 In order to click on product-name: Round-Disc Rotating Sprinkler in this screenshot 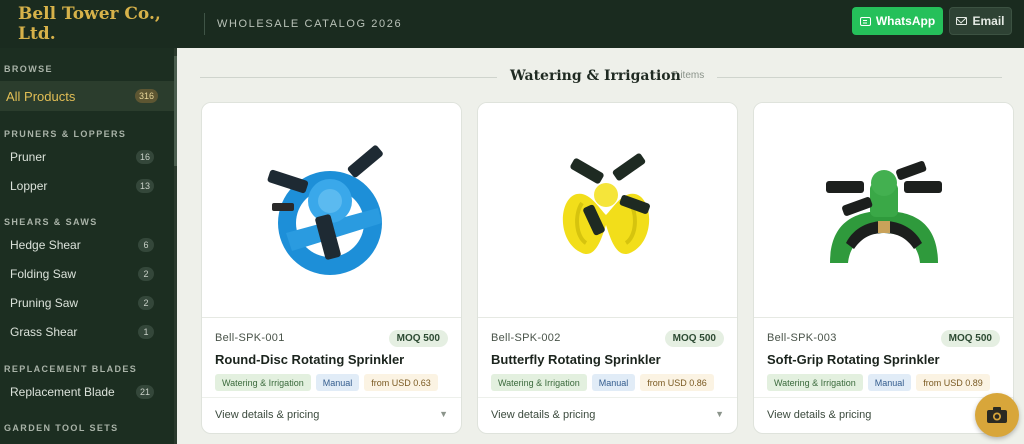, I will do `click(309, 359)`.